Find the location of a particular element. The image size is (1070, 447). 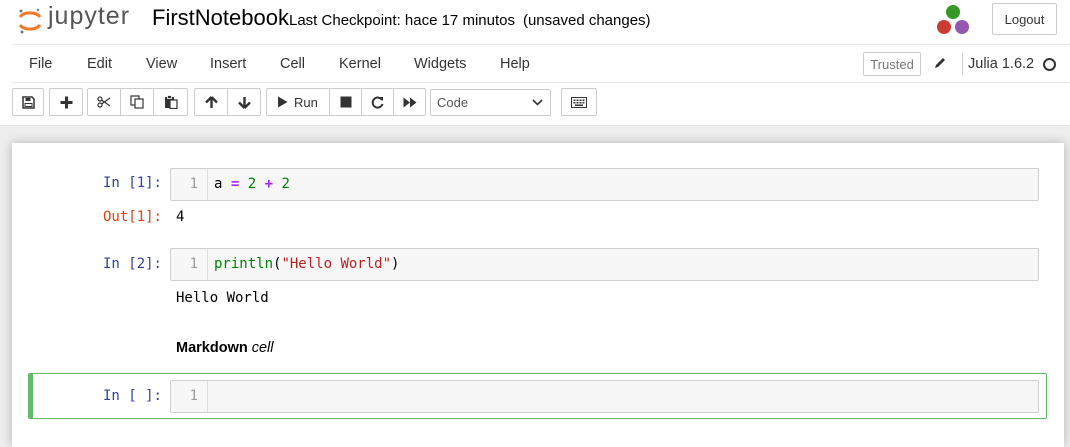

unsaved-status: (unsaved changes) is located at coordinates (586, 20).